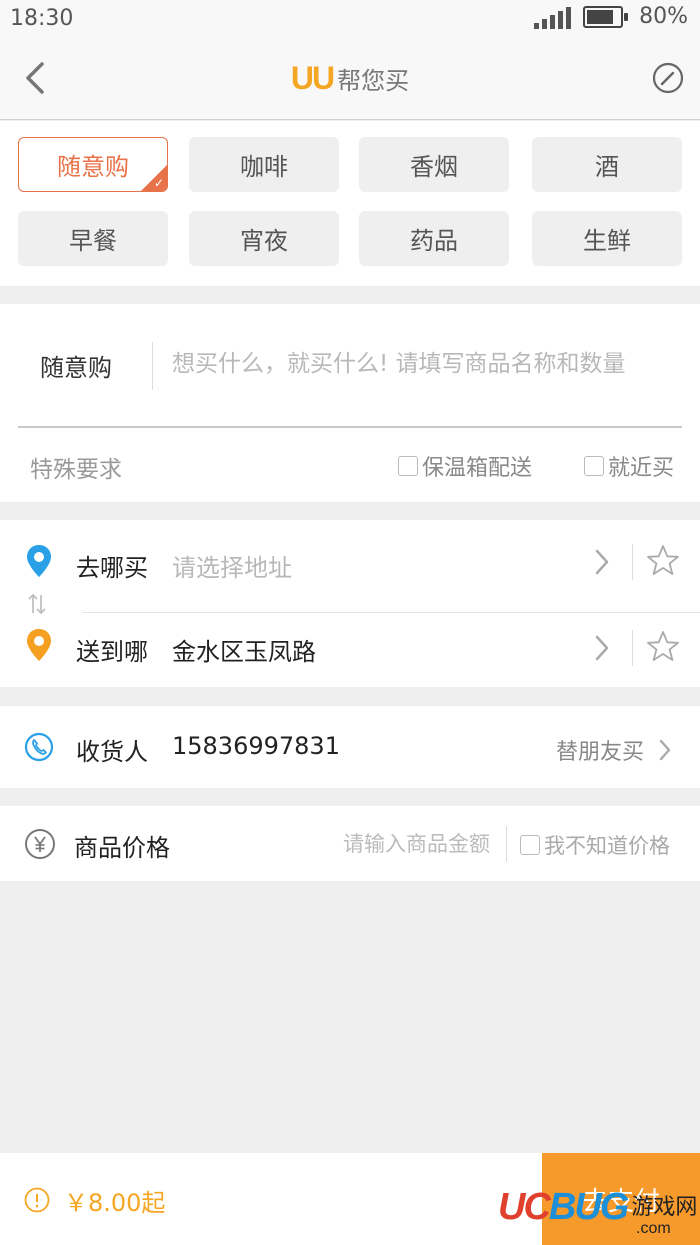 Image resolution: width=700 pixels, height=1245 pixels. Describe the element at coordinates (620, 1201) in the screenshot. I see `pay-button-label: 去支付` at that location.